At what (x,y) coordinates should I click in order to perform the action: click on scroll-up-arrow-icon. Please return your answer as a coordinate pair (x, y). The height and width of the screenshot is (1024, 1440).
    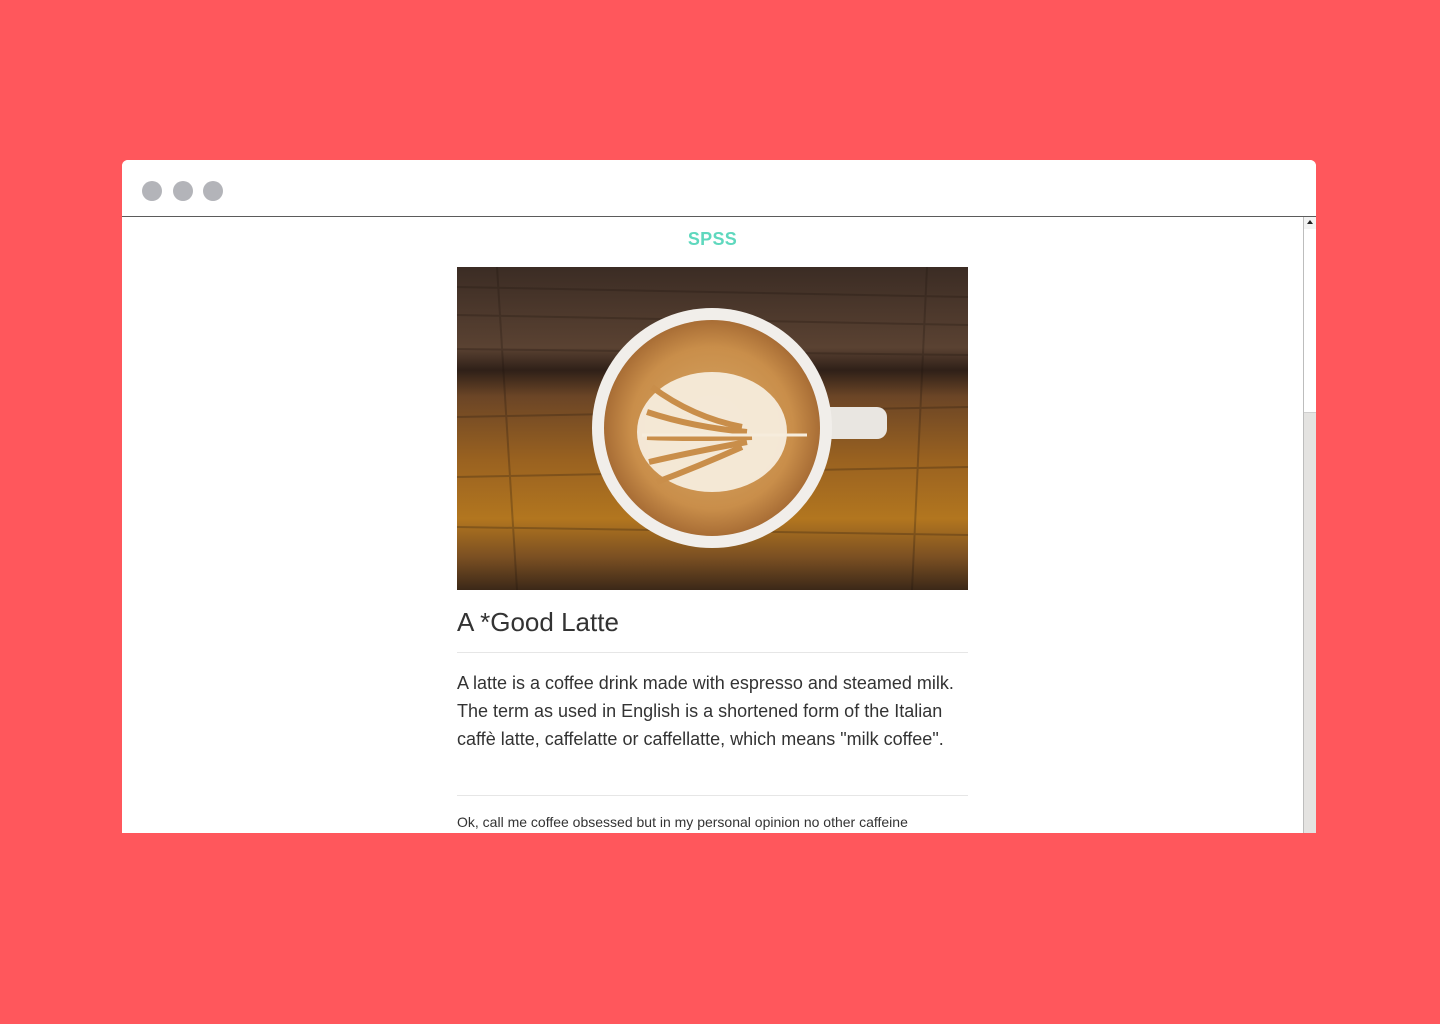
    Looking at the image, I should click on (1310, 223).